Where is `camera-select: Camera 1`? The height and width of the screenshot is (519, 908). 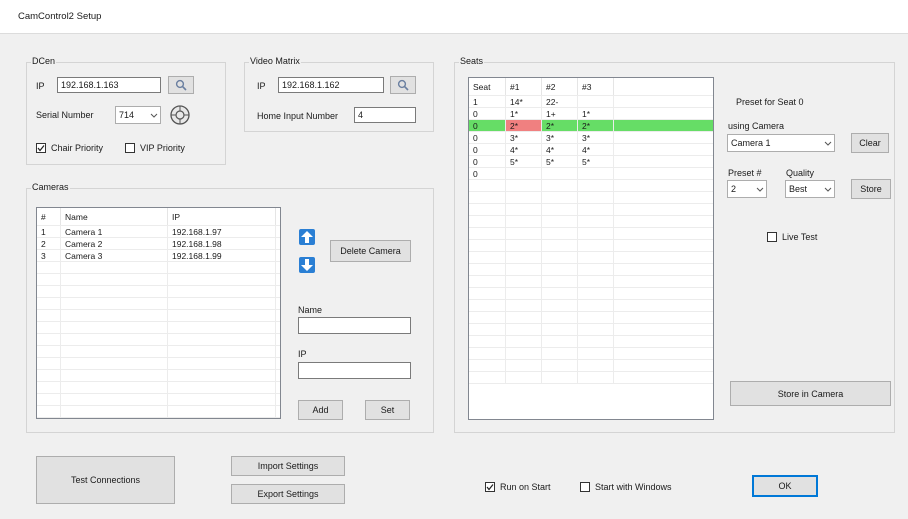
camera-select: Camera 1 is located at coordinates (781, 143).